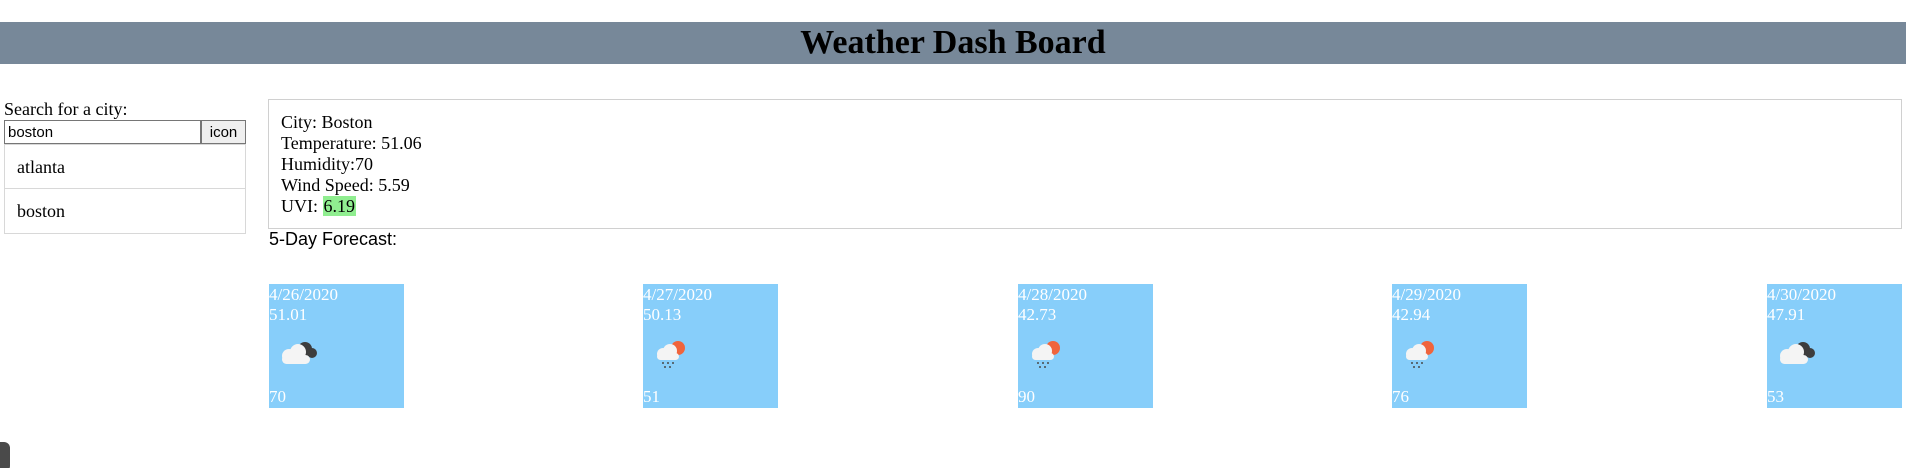 The height and width of the screenshot is (468, 1906). Describe the element at coordinates (345, 185) in the screenshot. I see `current-wind-speed: Wind Speed: 5.59` at that location.